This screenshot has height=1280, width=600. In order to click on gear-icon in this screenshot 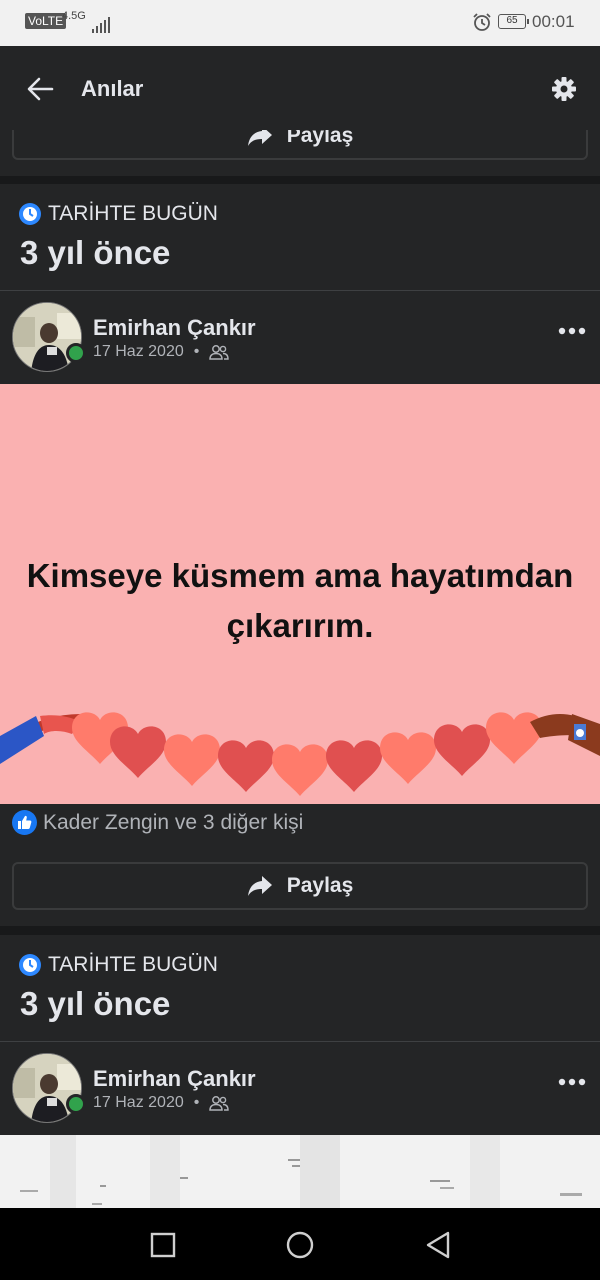, I will do `click(564, 89)`.